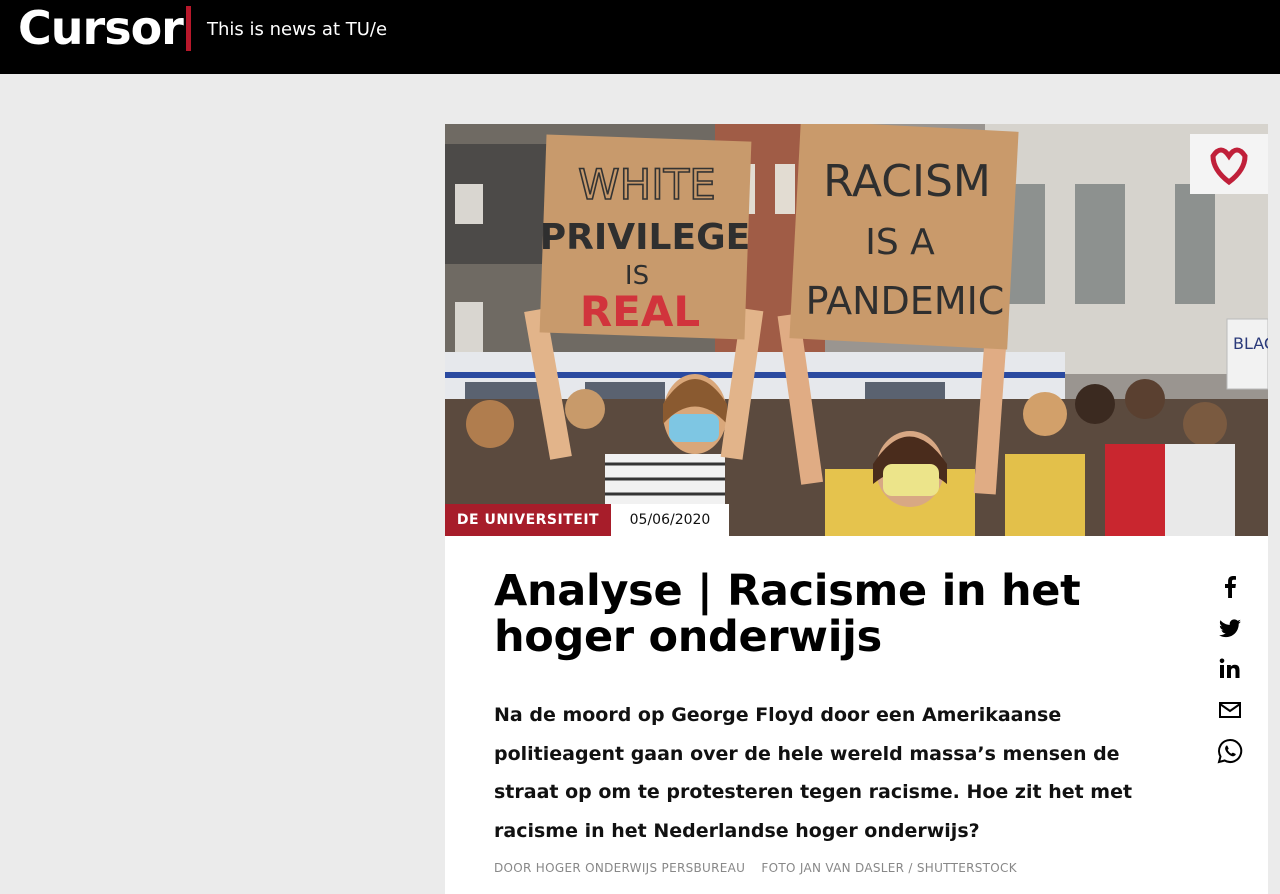  Describe the element at coordinates (1230, 751) in the screenshot. I see `whatsapp-icon` at that location.